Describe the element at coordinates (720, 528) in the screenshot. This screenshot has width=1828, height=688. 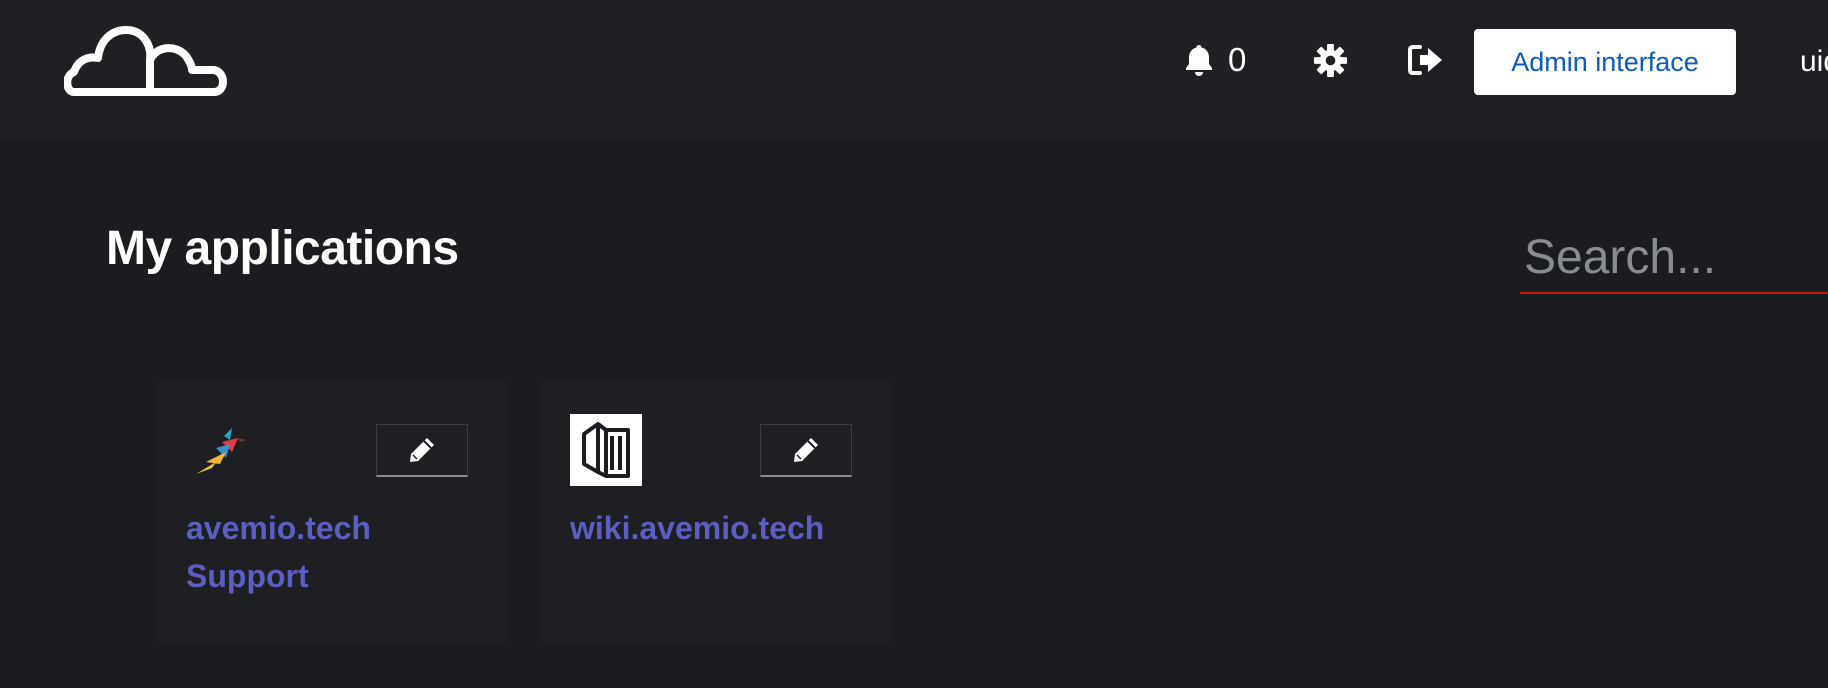
I see `application-link: wiki.avemio.tech` at that location.